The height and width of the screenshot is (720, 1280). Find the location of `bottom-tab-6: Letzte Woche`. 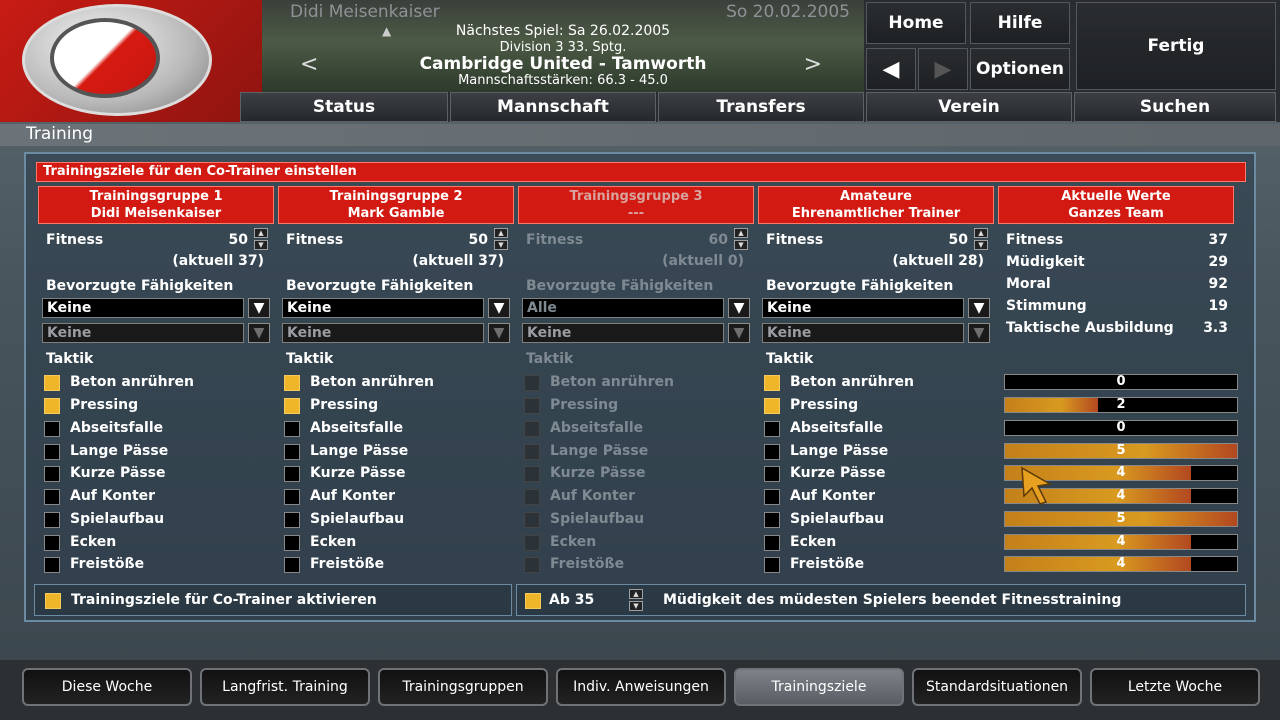

bottom-tab-6: Letzte Woche is located at coordinates (1175, 687).